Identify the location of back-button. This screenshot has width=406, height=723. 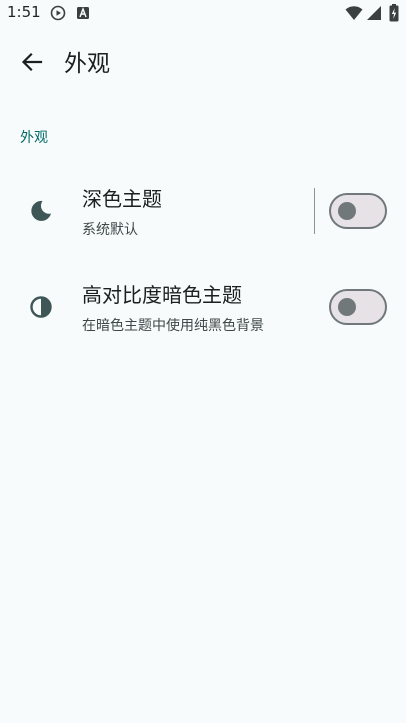
(32, 64).